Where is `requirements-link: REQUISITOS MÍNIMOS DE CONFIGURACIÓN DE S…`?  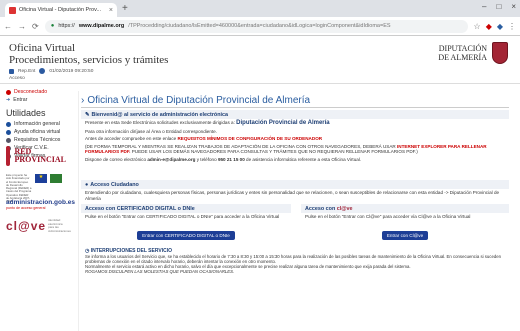
requirements-link: REQUISITOS MÍNIMOS DE CONFIGURACIÓN DE S… is located at coordinates (249, 138).